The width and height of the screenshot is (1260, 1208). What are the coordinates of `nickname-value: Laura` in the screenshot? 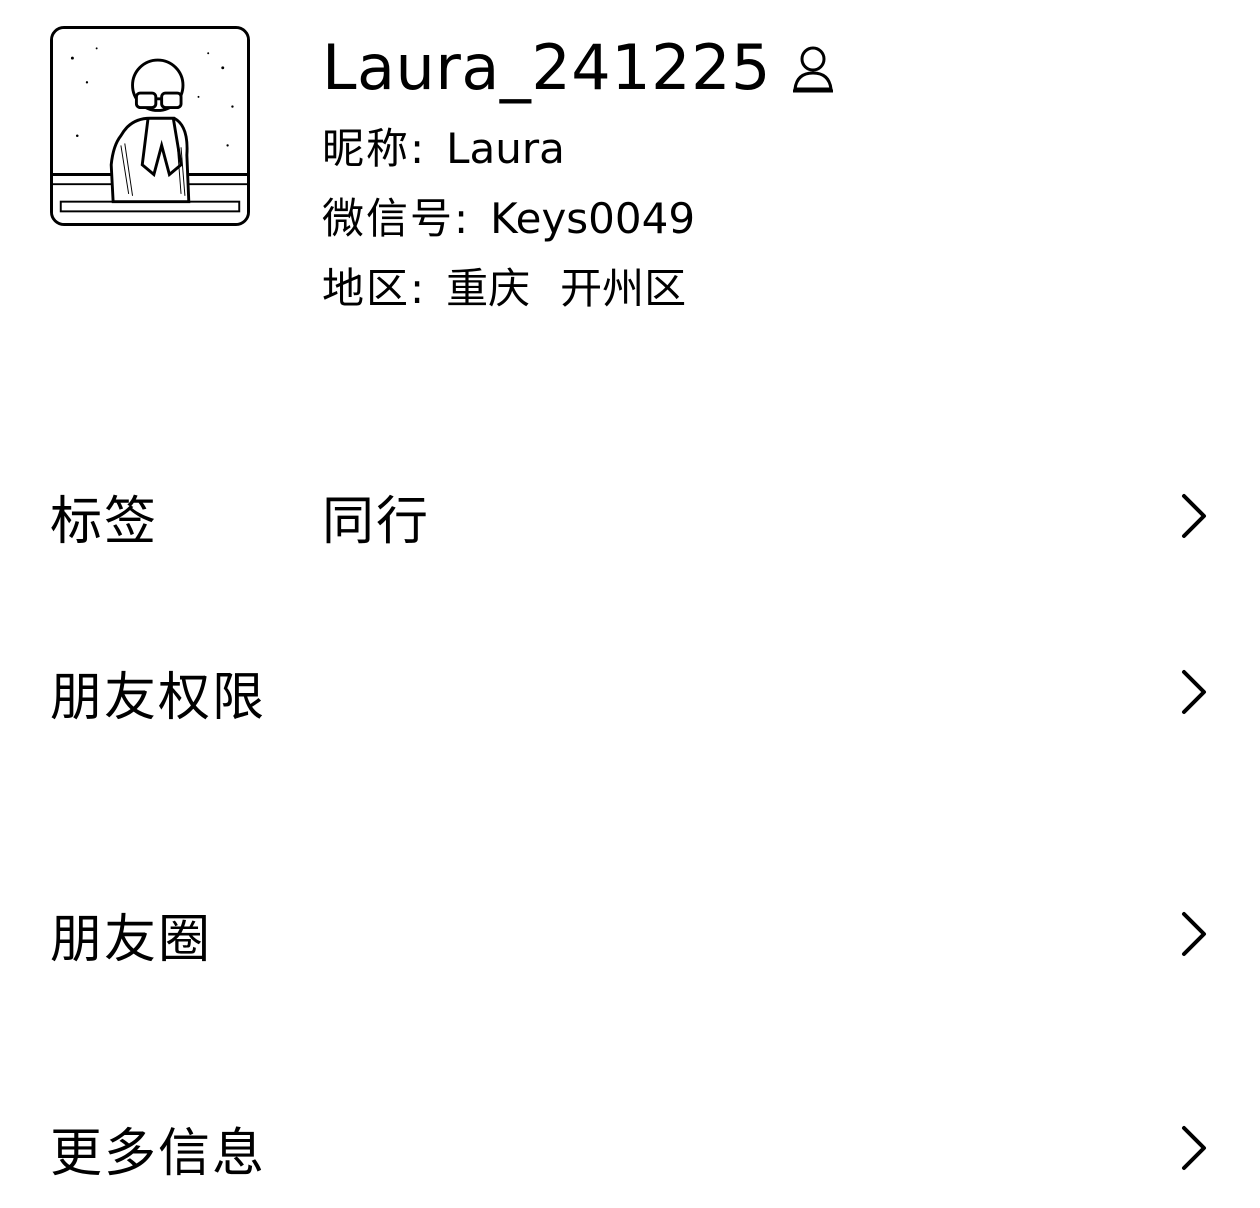 It's located at (505, 148).